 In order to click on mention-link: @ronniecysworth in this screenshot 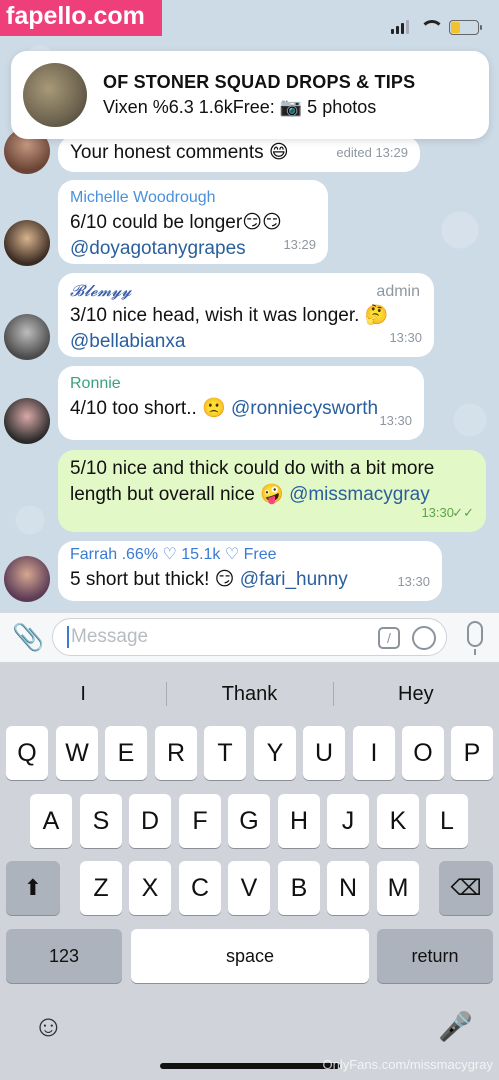, I will do `click(304, 408)`.